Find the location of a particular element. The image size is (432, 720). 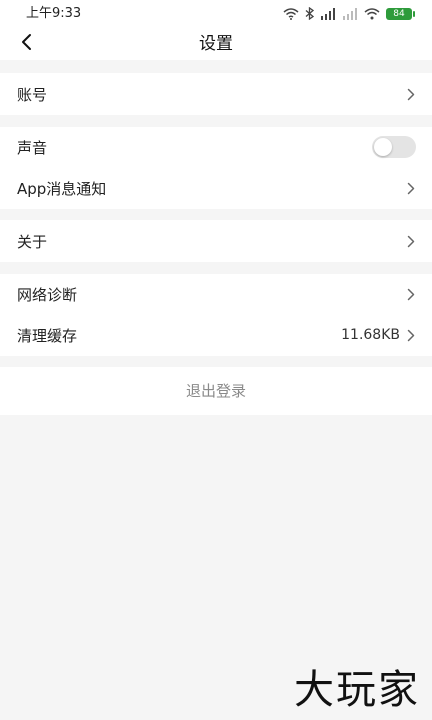

page-title: 设置 is located at coordinates (216, 44).